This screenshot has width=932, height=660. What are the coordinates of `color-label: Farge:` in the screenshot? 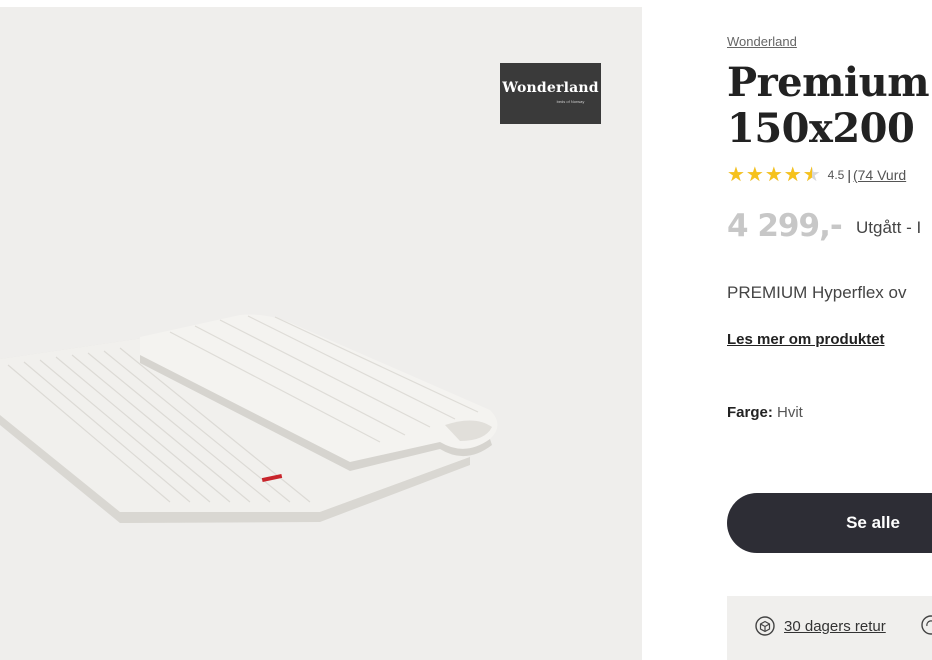 It's located at (750, 412).